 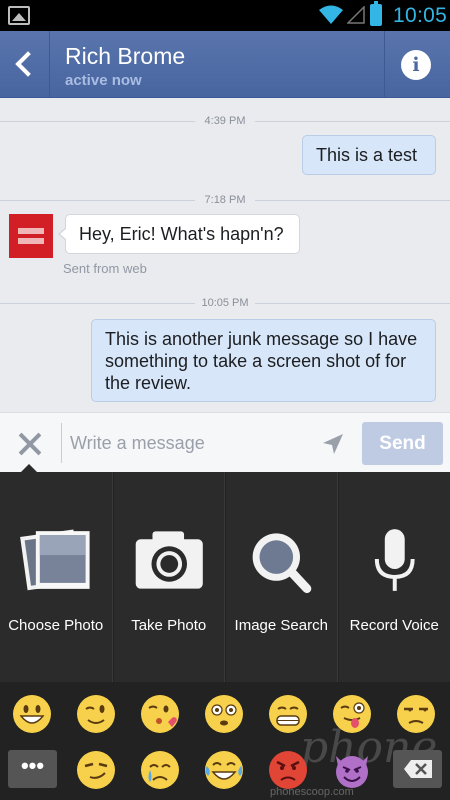 What do you see at coordinates (32, 769) in the screenshot?
I see `more-emoji-button: •••` at bounding box center [32, 769].